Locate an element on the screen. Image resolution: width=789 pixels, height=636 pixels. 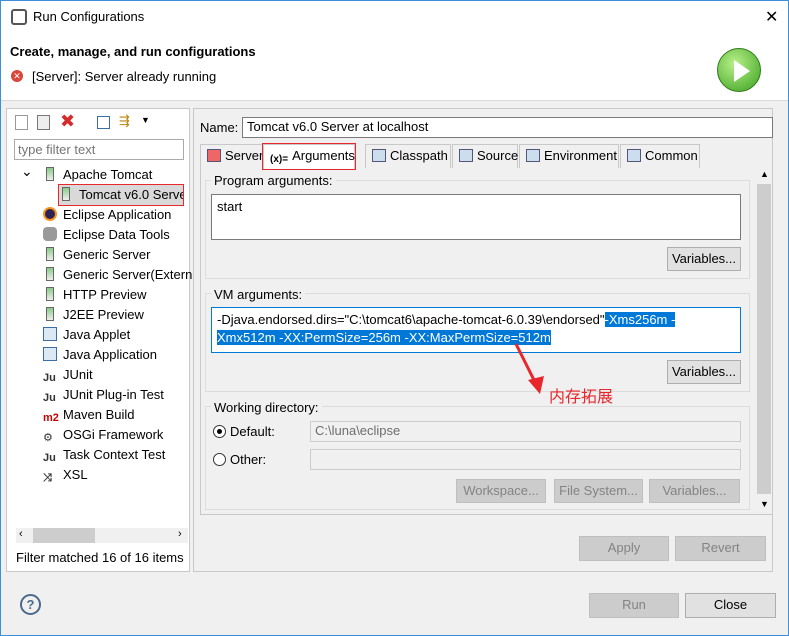
tree-item: HTTP Preview is located at coordinates (95, 295).